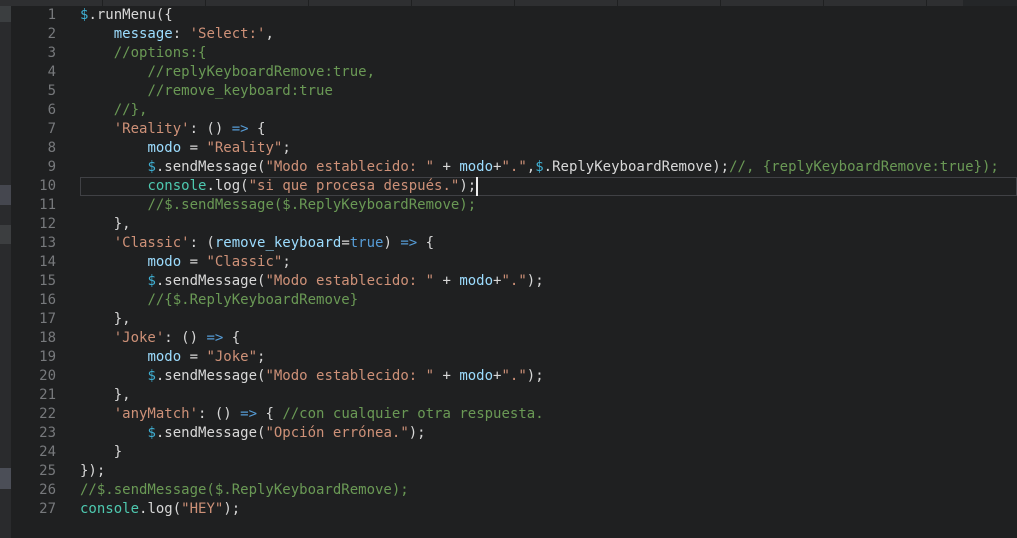 This screenshot has height=538, width=1017. I want to click on line-number: 10, so click(47, 186).